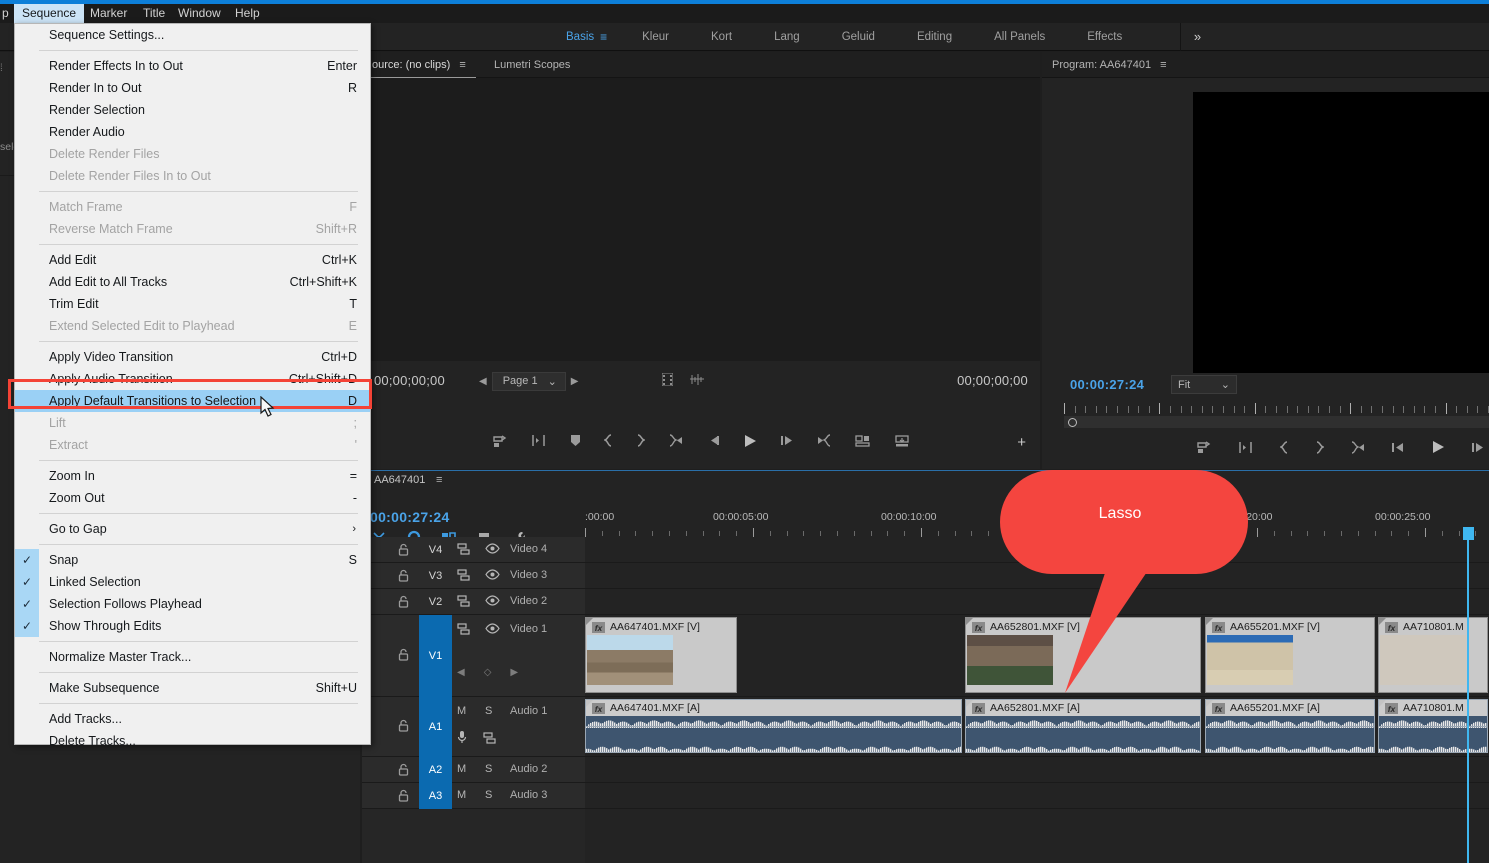 The image size is (1489, 863). Describe the element at coordinates (192, 88) in the screenshot. I see `menu-item-render-in-to-out: Render In to Out R` at that location.